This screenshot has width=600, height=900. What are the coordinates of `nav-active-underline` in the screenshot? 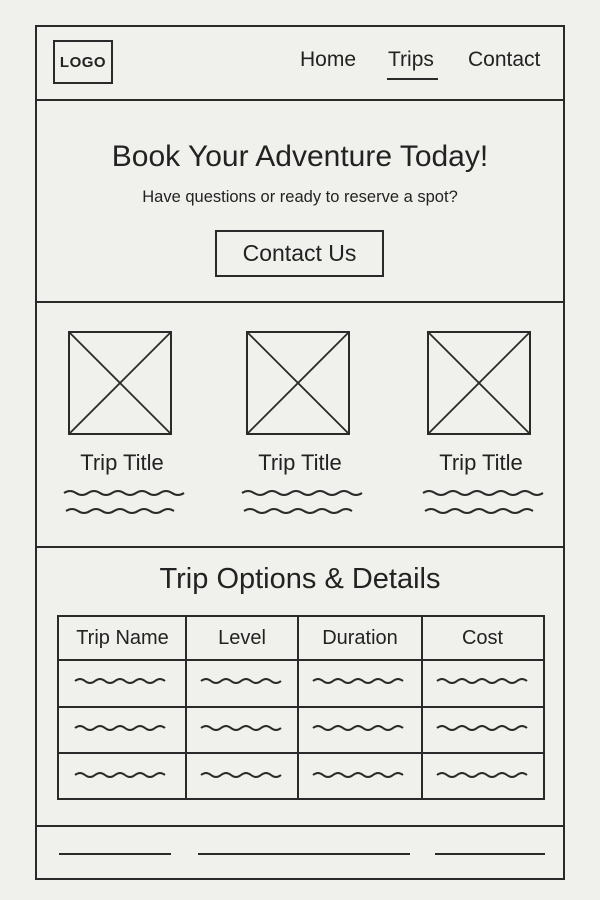 It's located at (412, 79).